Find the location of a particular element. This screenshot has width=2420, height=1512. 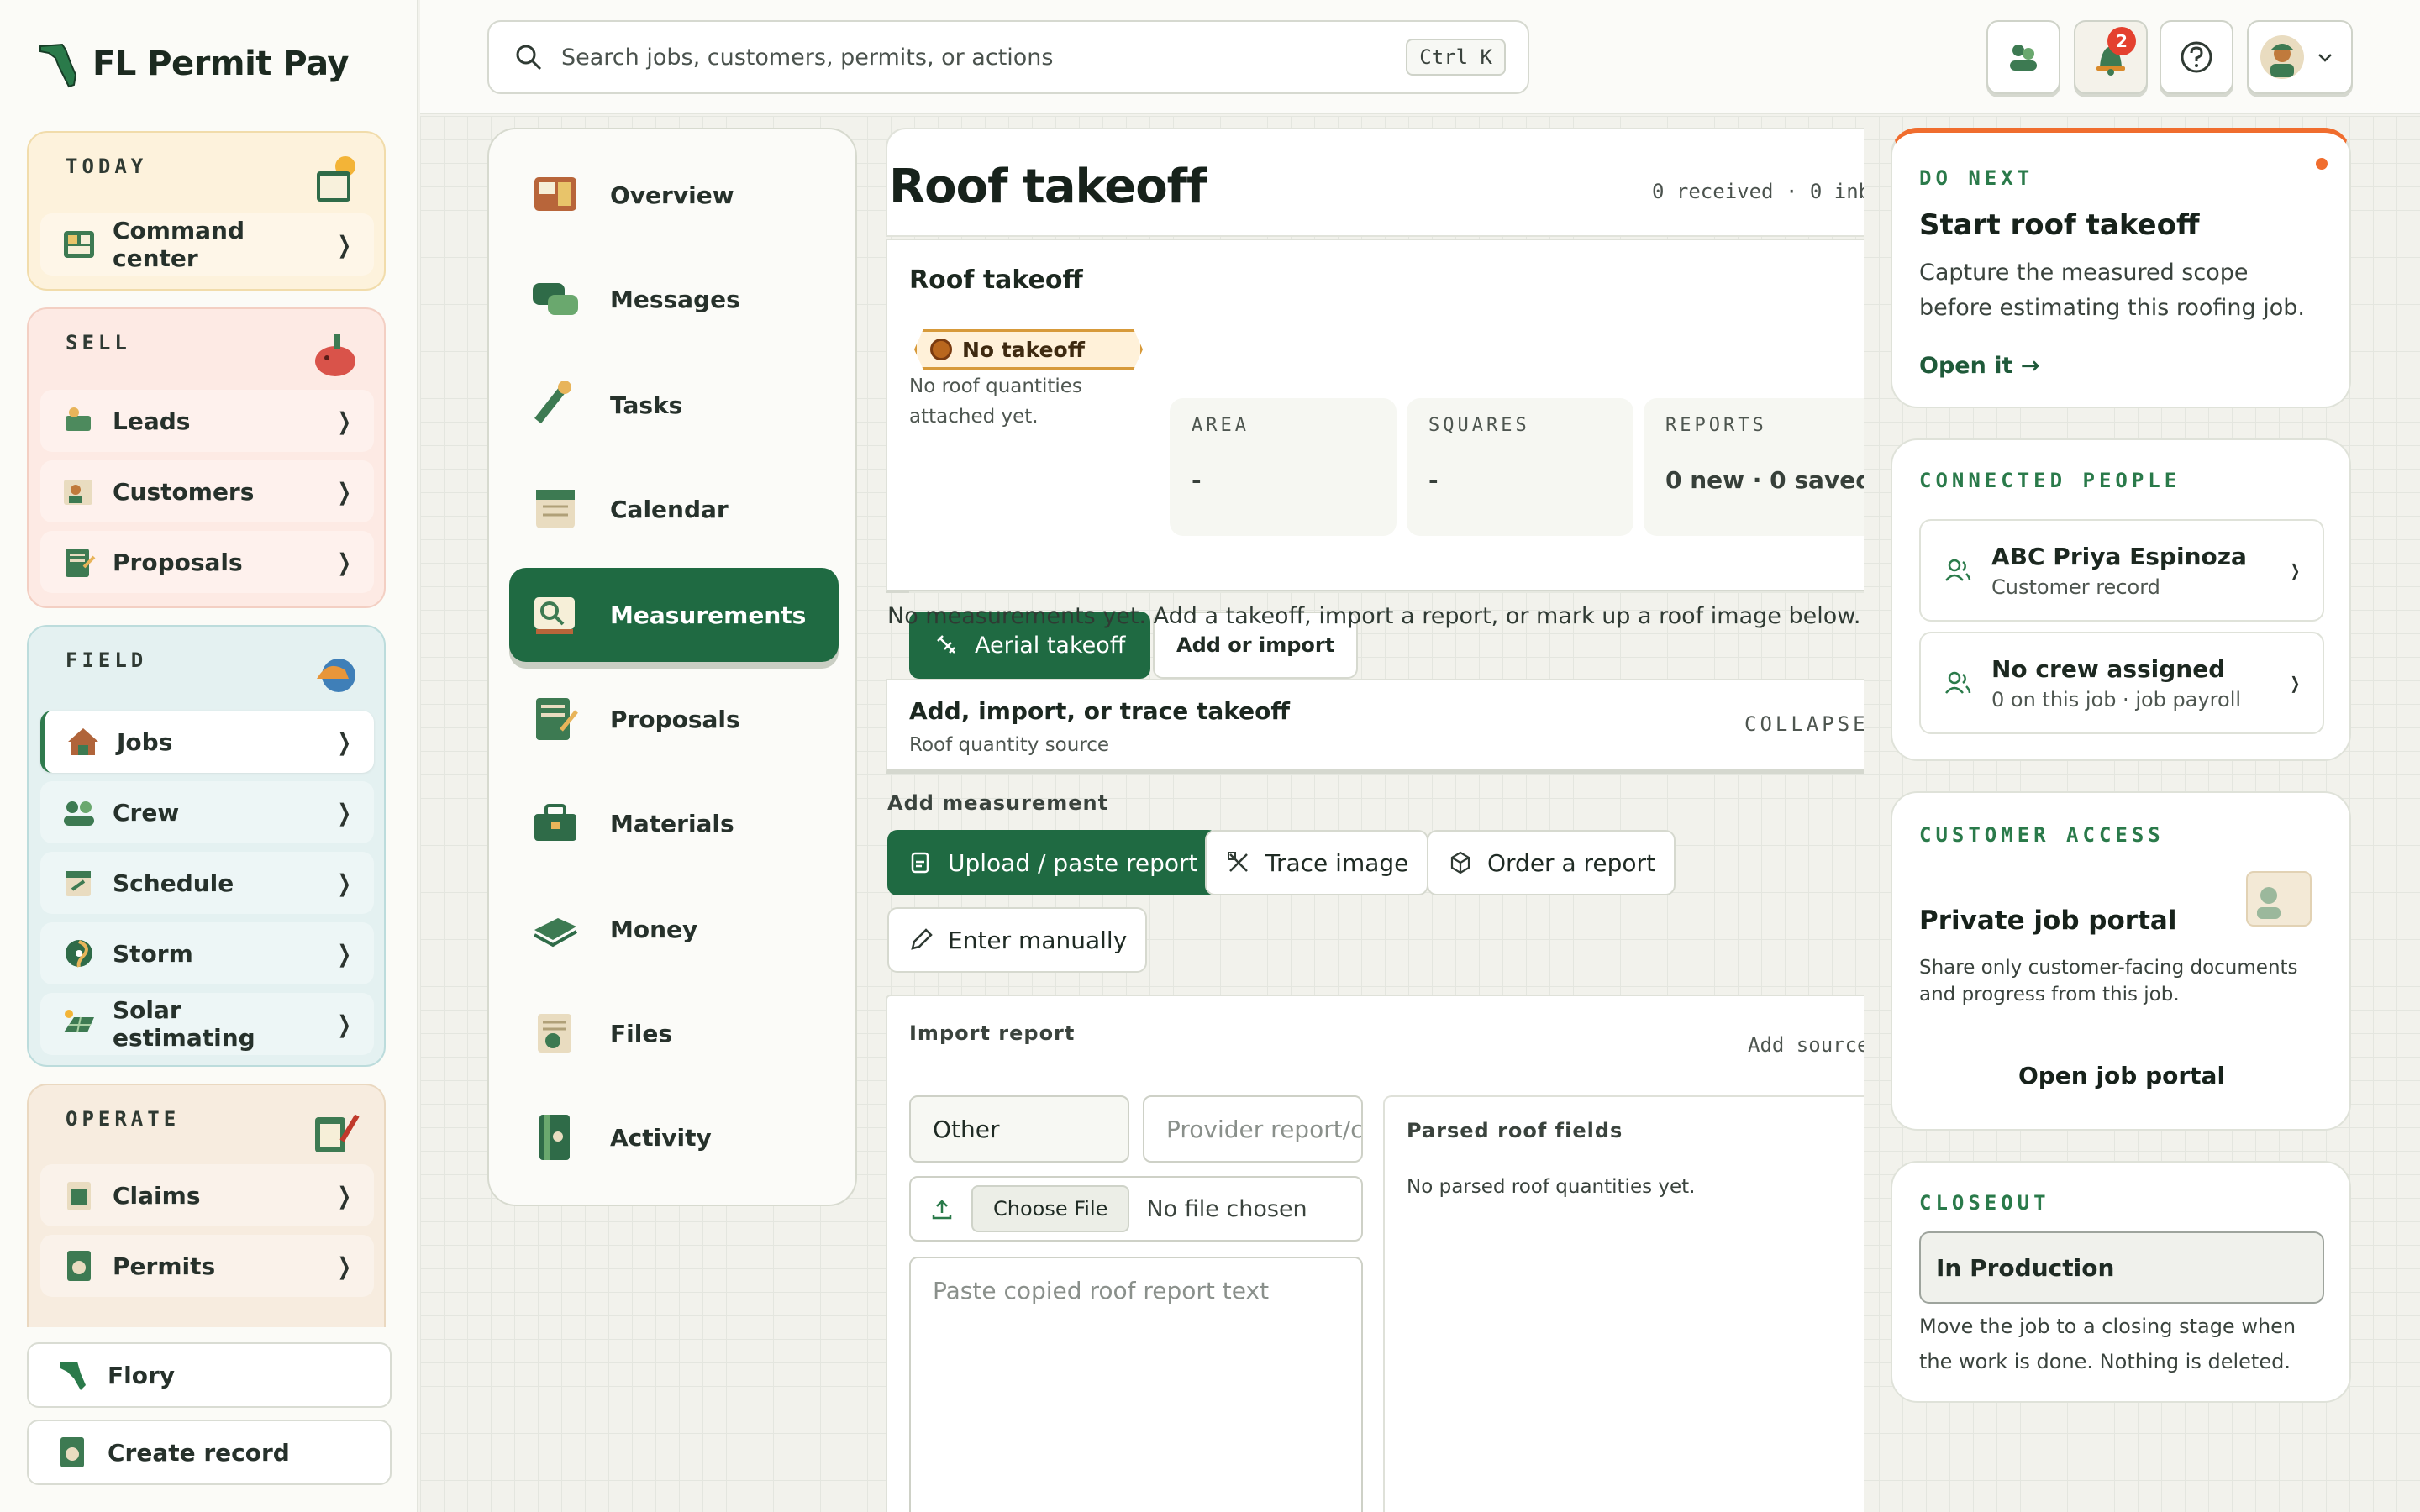

sidebar-item-command-center: Command center ❯ is located at coordinates (207, 244).